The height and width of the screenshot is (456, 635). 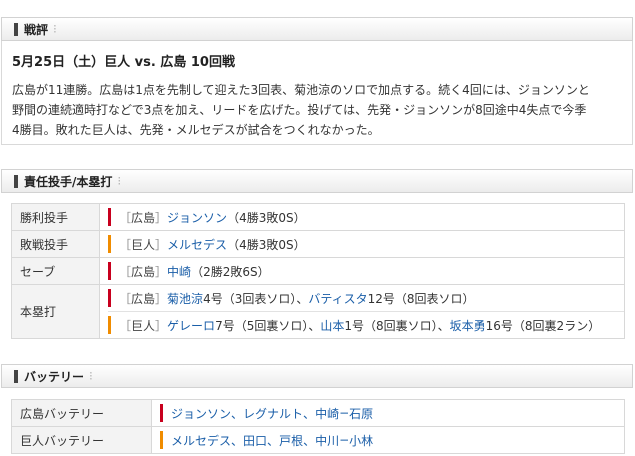 What do you see at coordinates (362, 244) in the screenshot?
I see `row-value: ［ 巨人 ］ メルセデス （4勝3敗0S）` at bounding box center [362, 244].